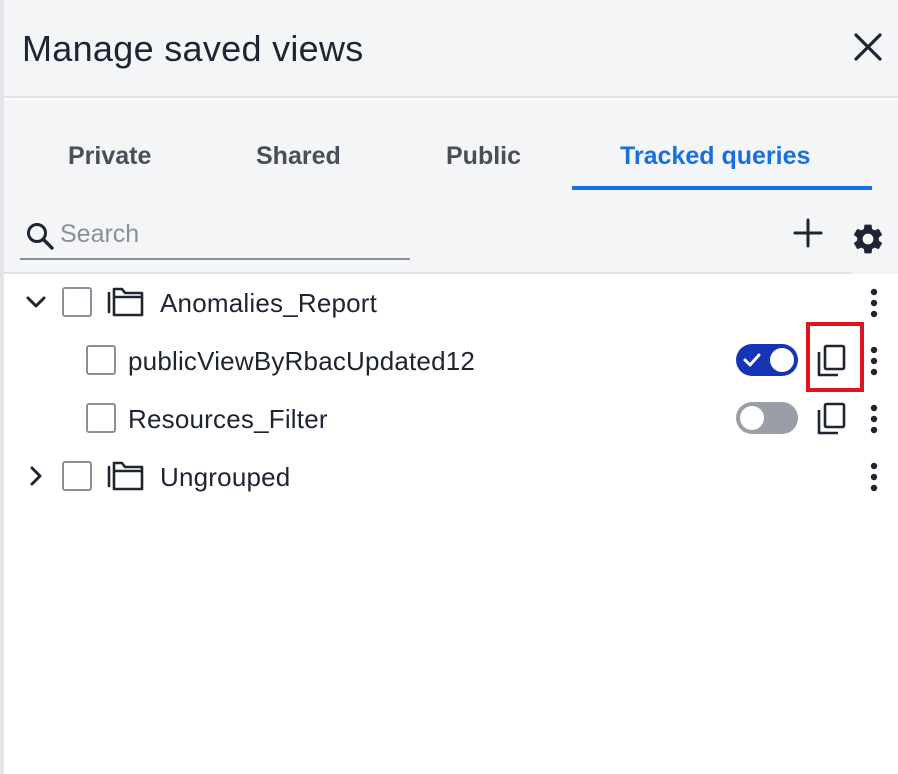 The width and height of the screenshot is (898, 774). I want to click on dialog-header: Manage saved views, so click(451, 49).